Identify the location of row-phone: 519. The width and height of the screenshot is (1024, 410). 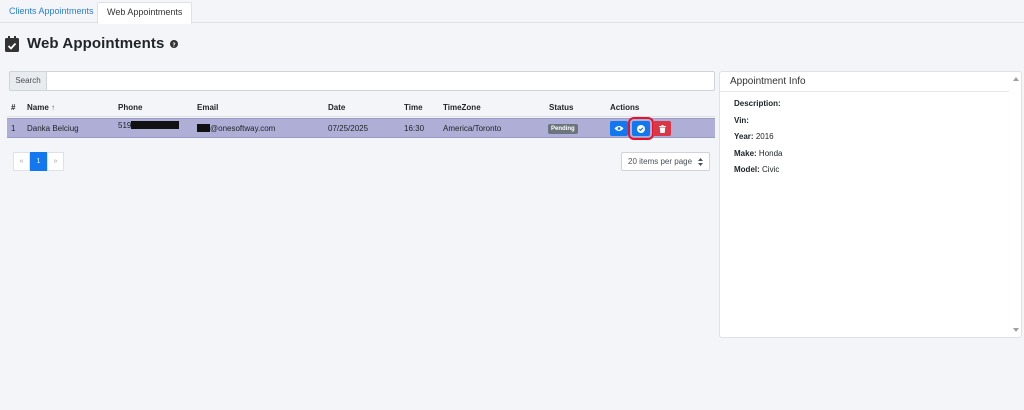
(149, 125).